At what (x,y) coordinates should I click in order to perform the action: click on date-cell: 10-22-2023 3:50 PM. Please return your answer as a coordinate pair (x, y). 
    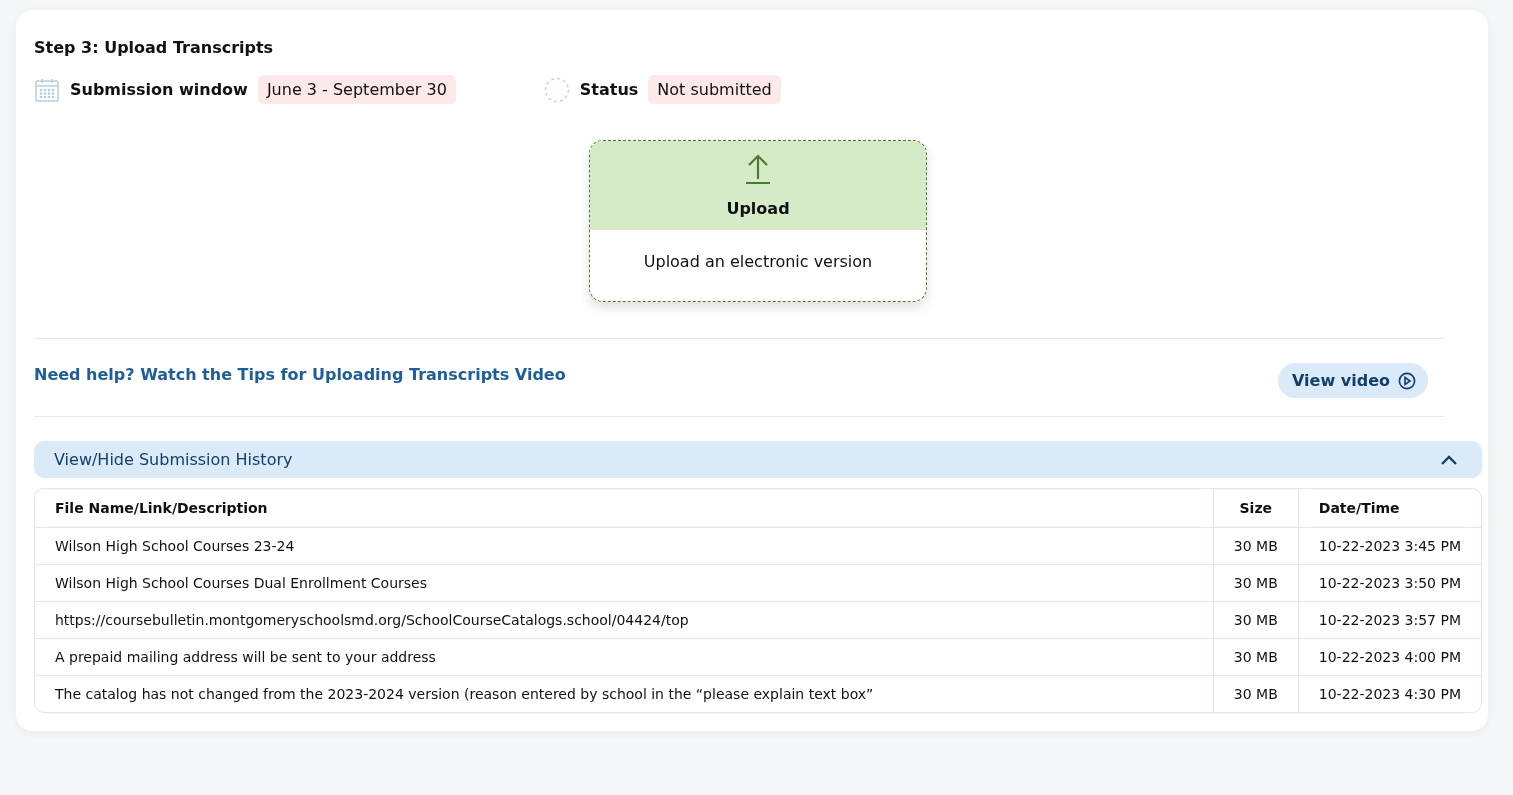
    Looking at the image, I should click on (1389, 582).